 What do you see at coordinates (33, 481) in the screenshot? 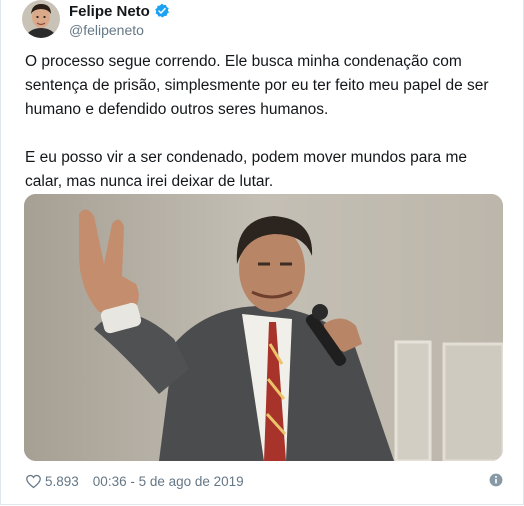
I see `heart-icon` at bounding box center [33, 481].